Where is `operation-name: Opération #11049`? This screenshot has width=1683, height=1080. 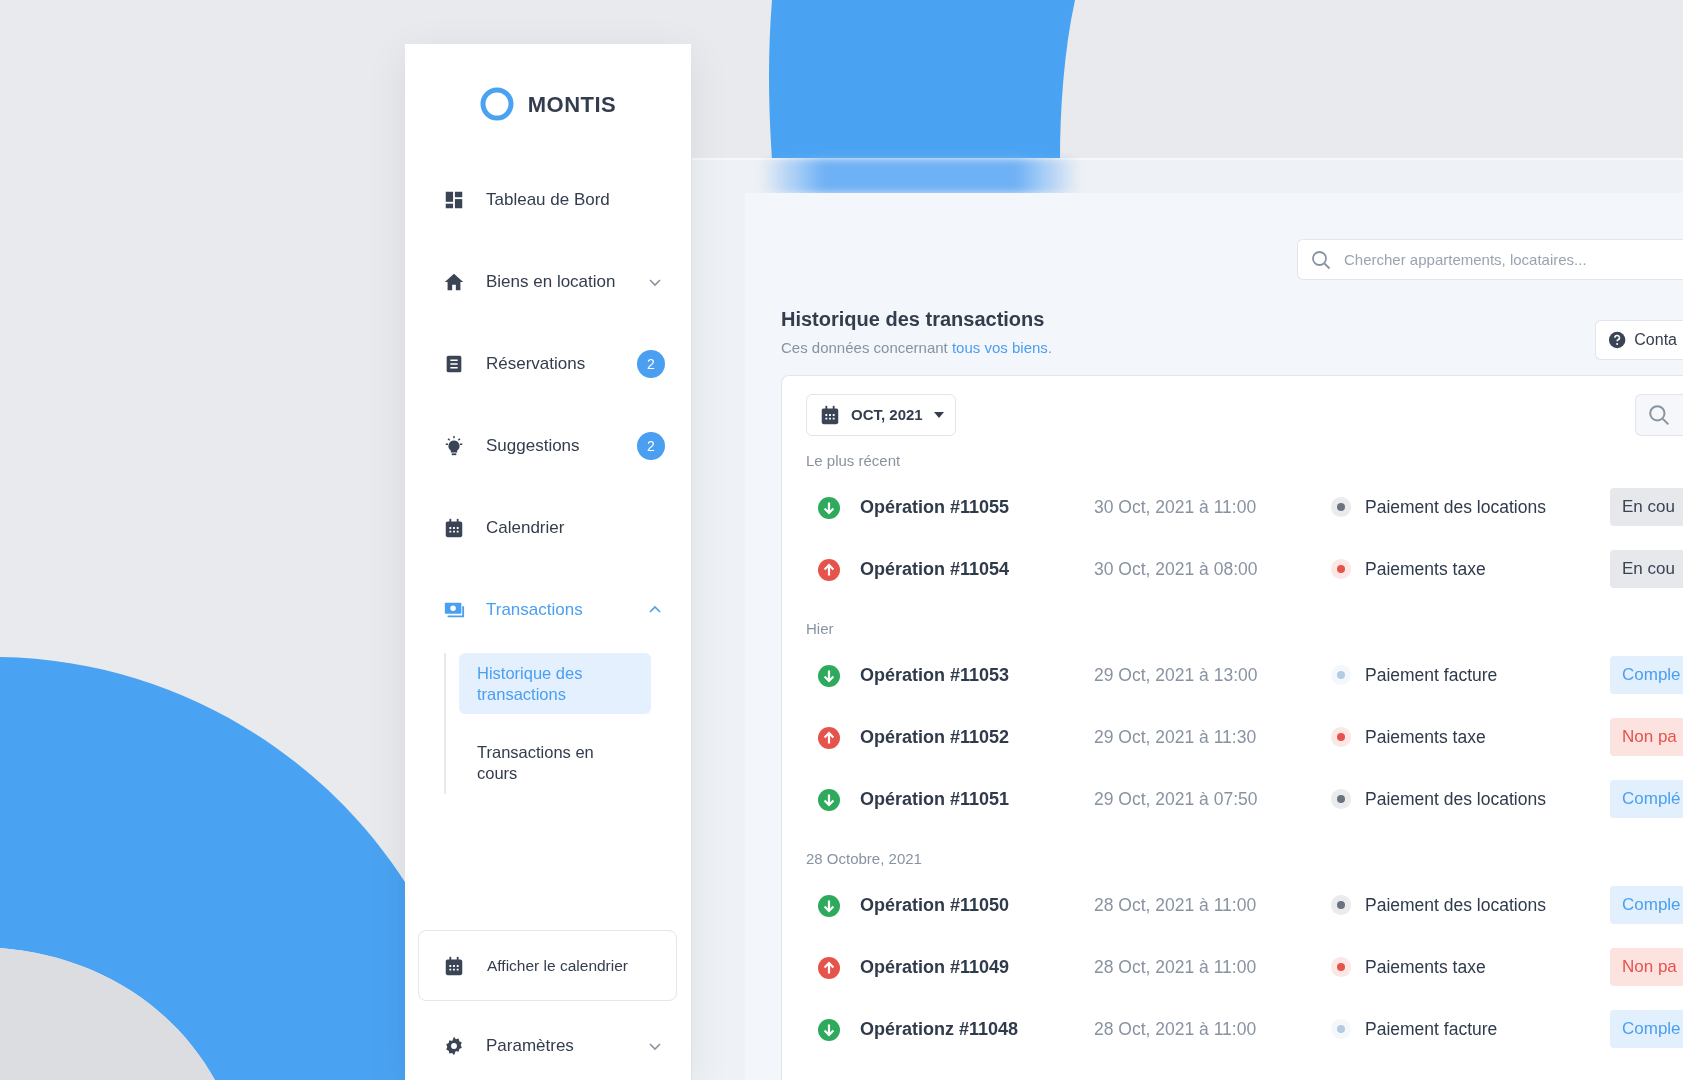
operation-name: Opération #11049 is located at coordinates (935, 967).